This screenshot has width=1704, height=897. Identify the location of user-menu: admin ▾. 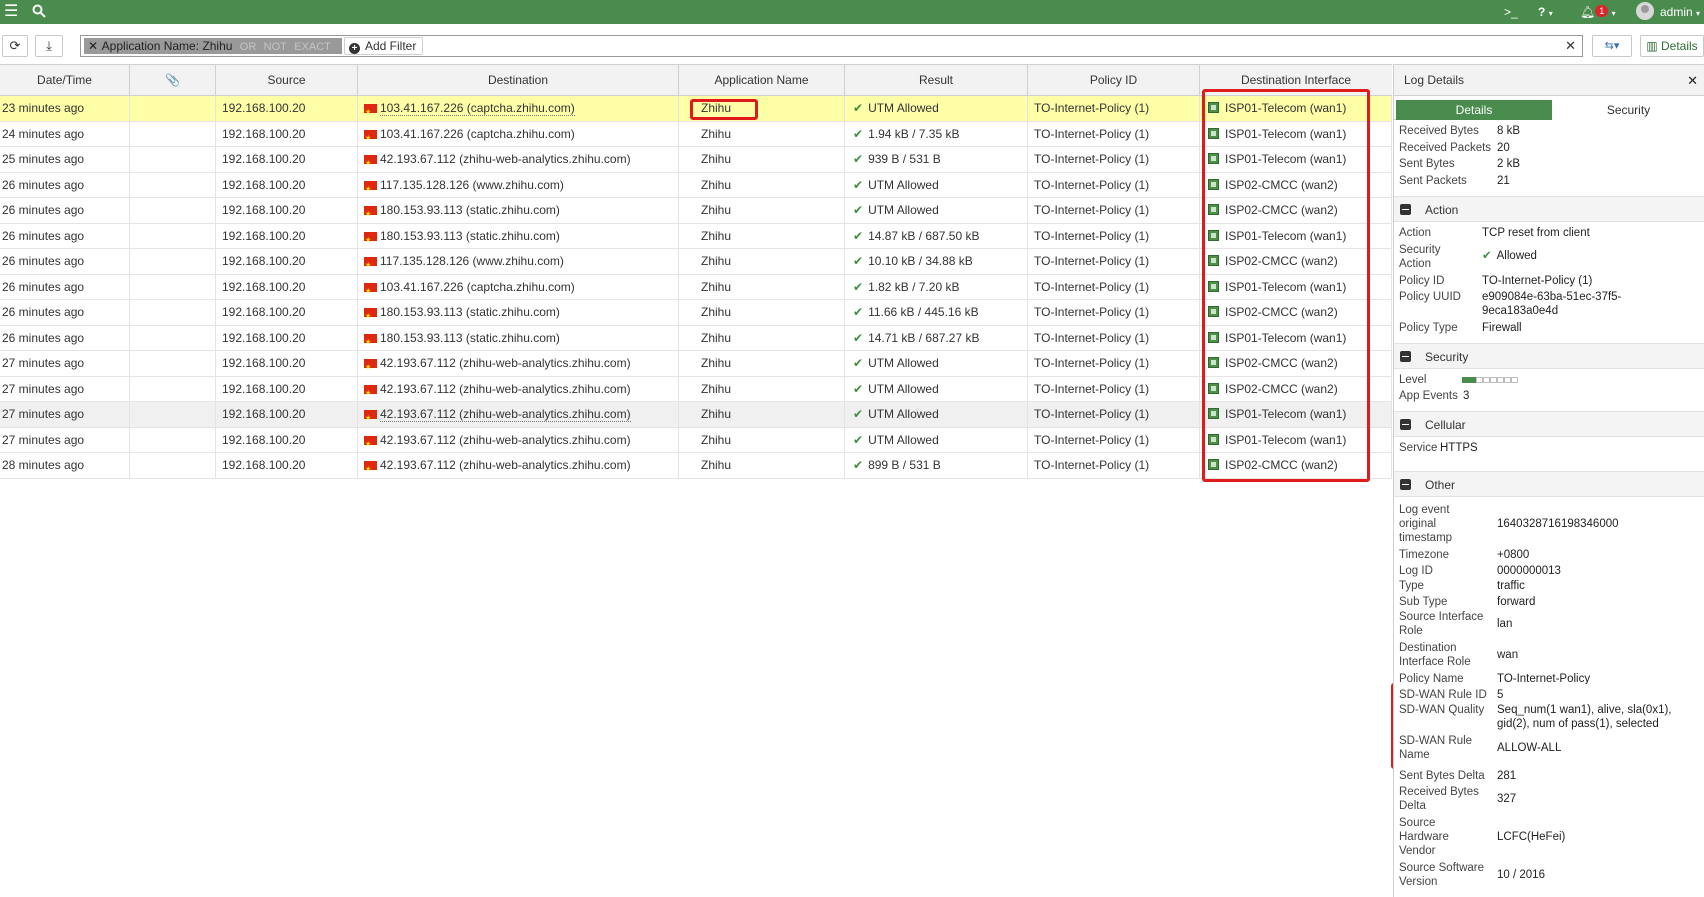
(1668, 12).